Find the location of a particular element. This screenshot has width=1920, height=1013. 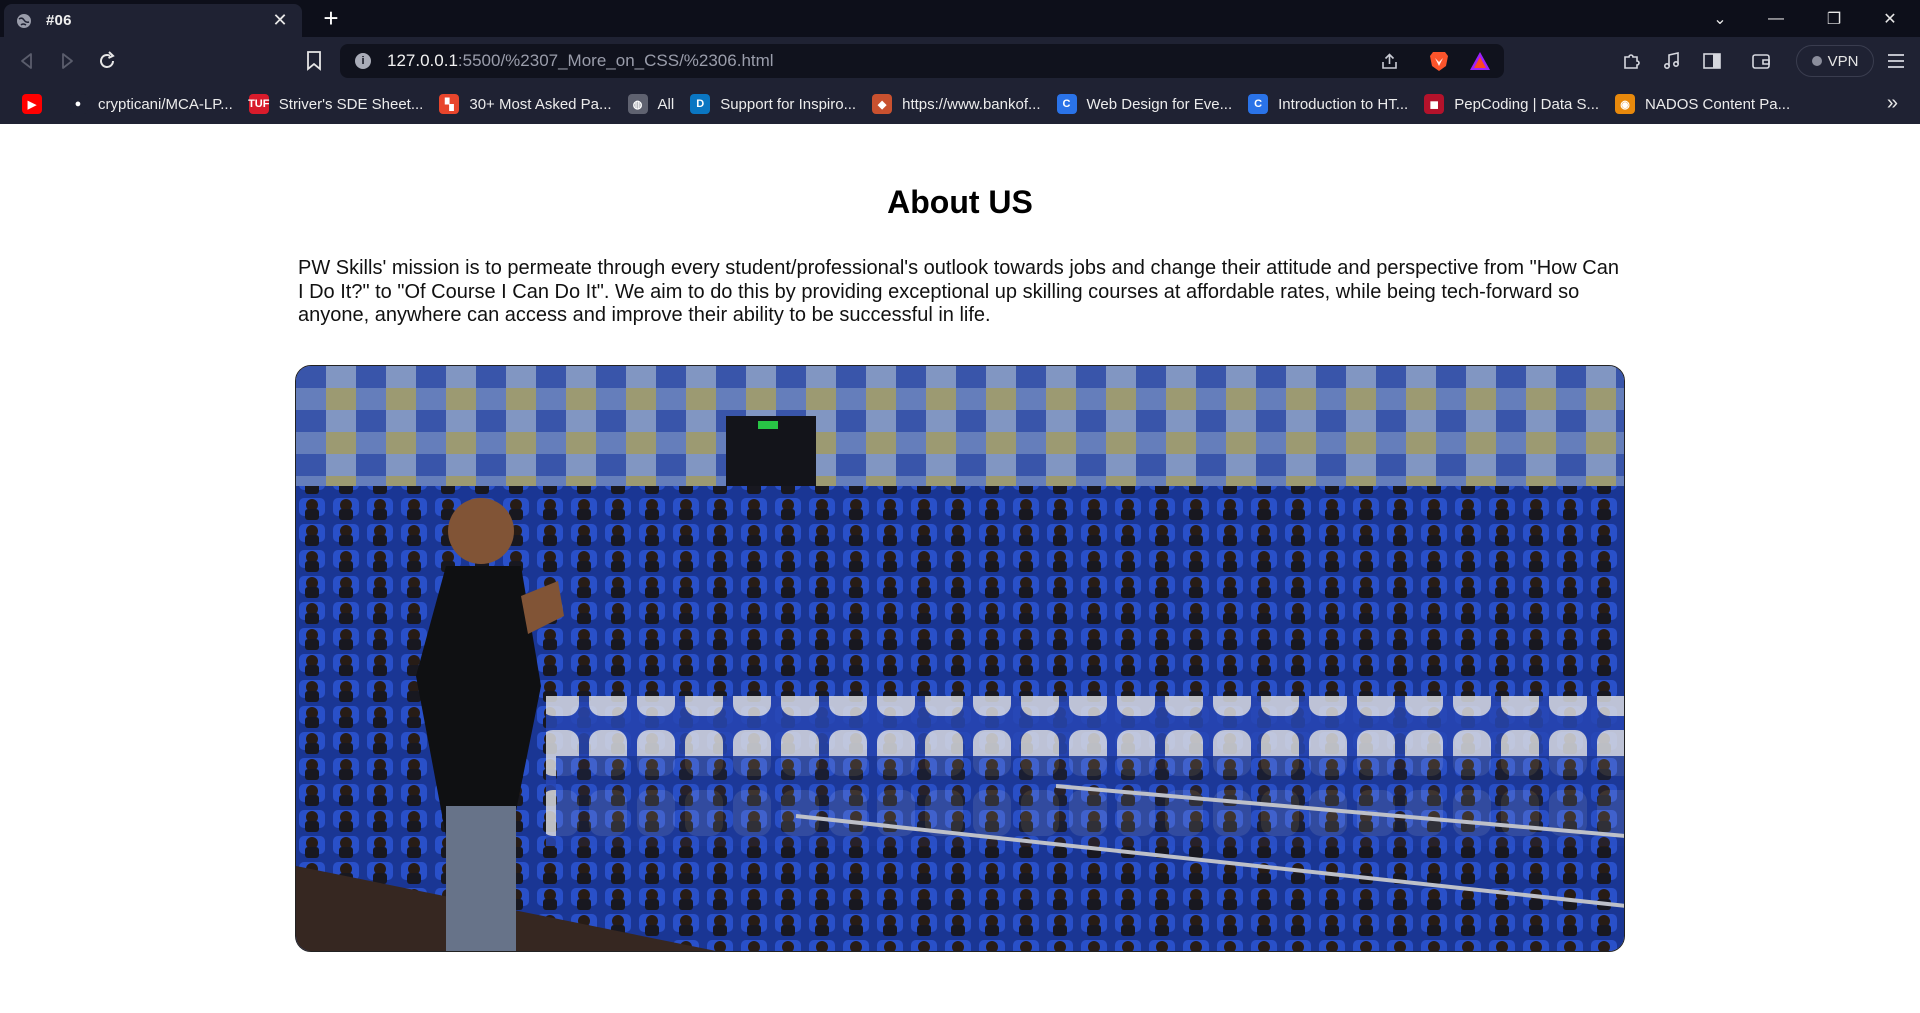

site-info-icon: i is located at coordinates (363, 61).